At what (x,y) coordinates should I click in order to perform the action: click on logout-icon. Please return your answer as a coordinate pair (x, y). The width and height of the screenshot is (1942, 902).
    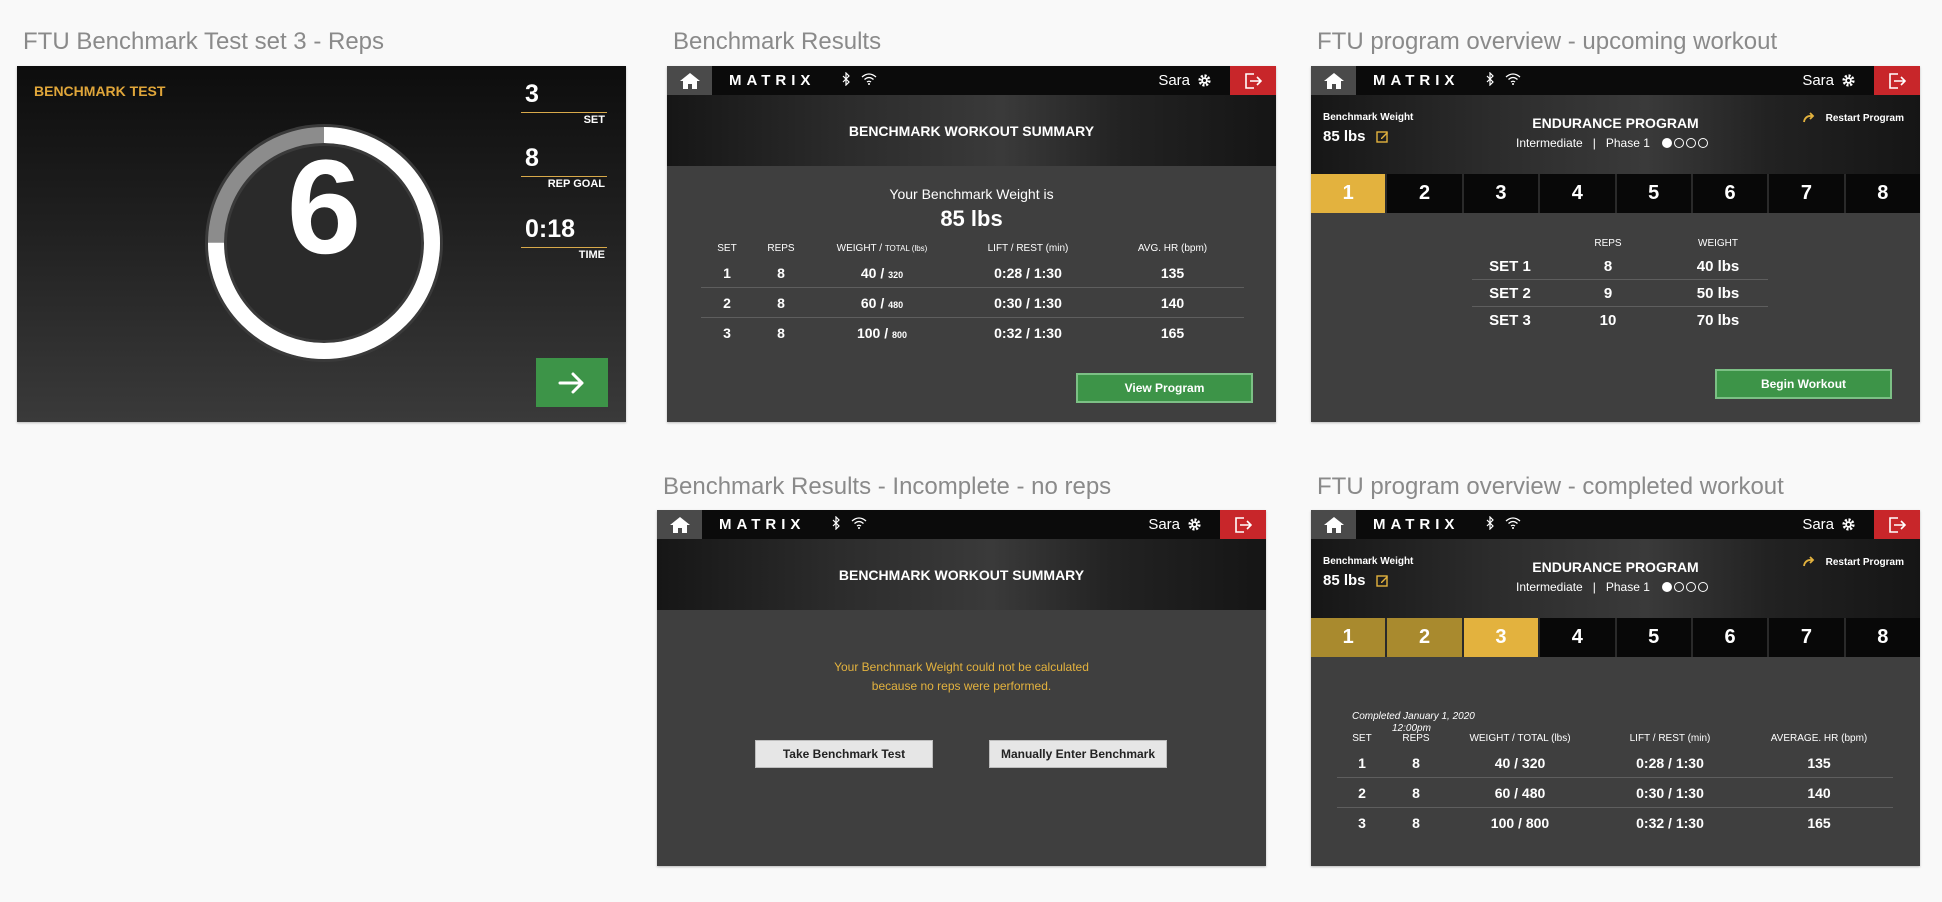
    Looking at the image, I should click on (1897, 524).